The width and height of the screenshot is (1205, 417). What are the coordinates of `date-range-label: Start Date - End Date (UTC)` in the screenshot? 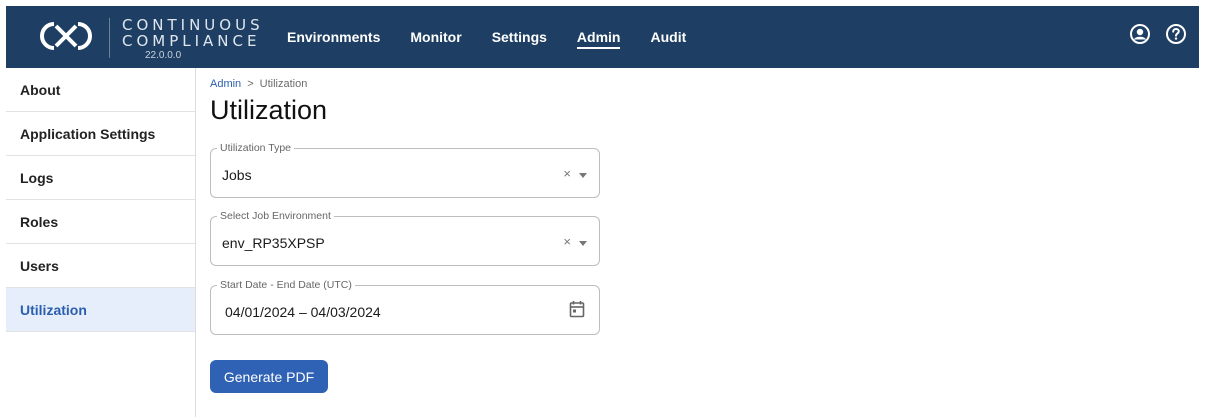 It's located at (286, 285).